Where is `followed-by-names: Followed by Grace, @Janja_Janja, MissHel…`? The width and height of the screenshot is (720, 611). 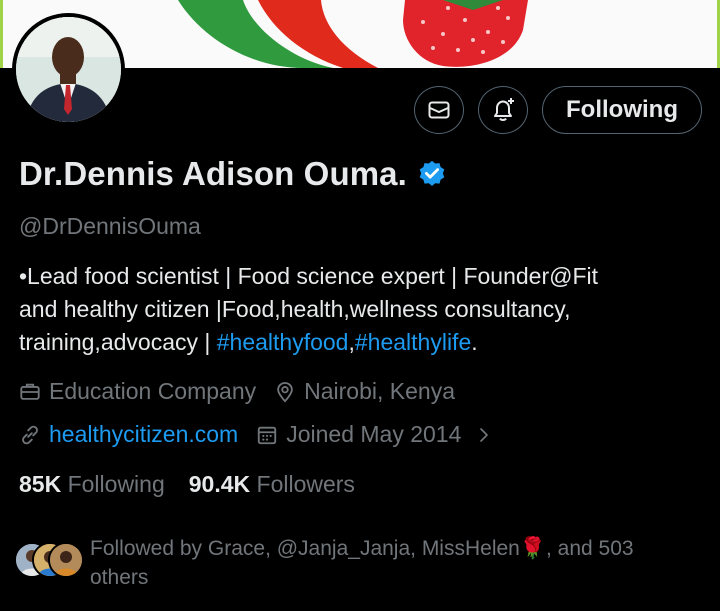
followed-by-names: Followed by Grace, @Janja_Janja, MissHel… is located at coordinates (305, 548).